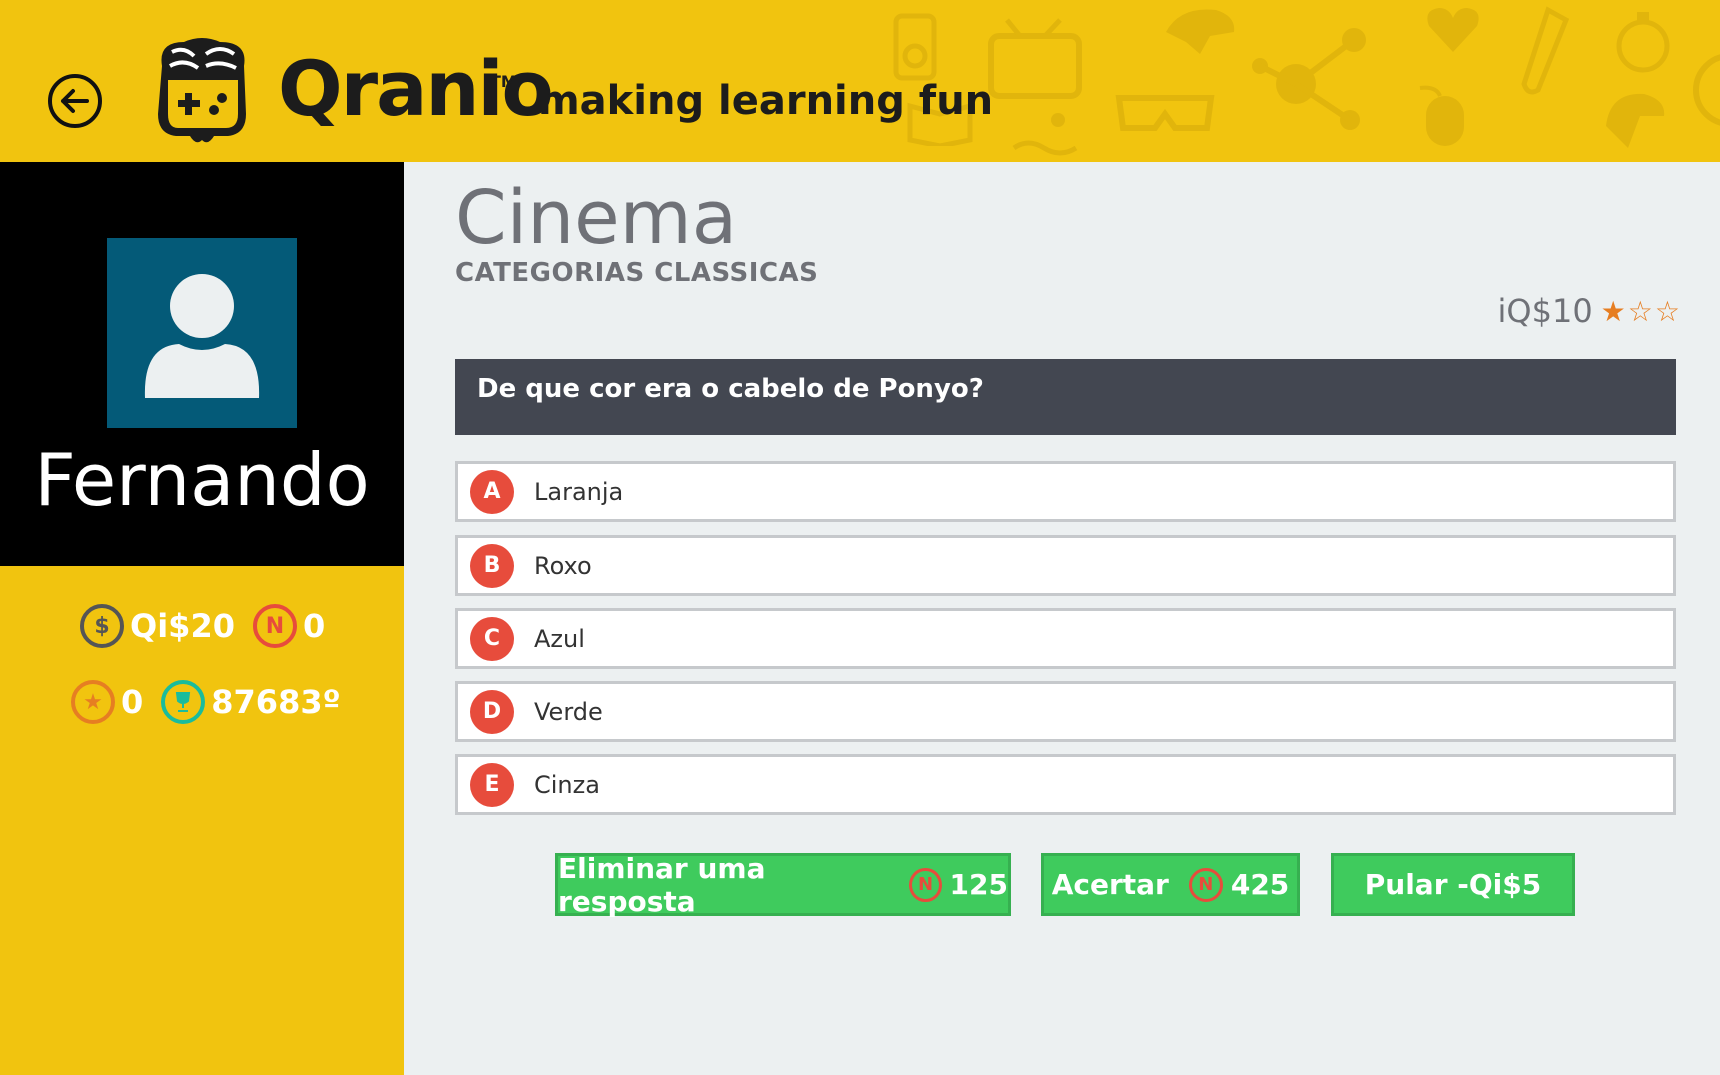 This screenshot has width=1720, height=1075. I want to click on test-tube-icon, so click(1545, 50).